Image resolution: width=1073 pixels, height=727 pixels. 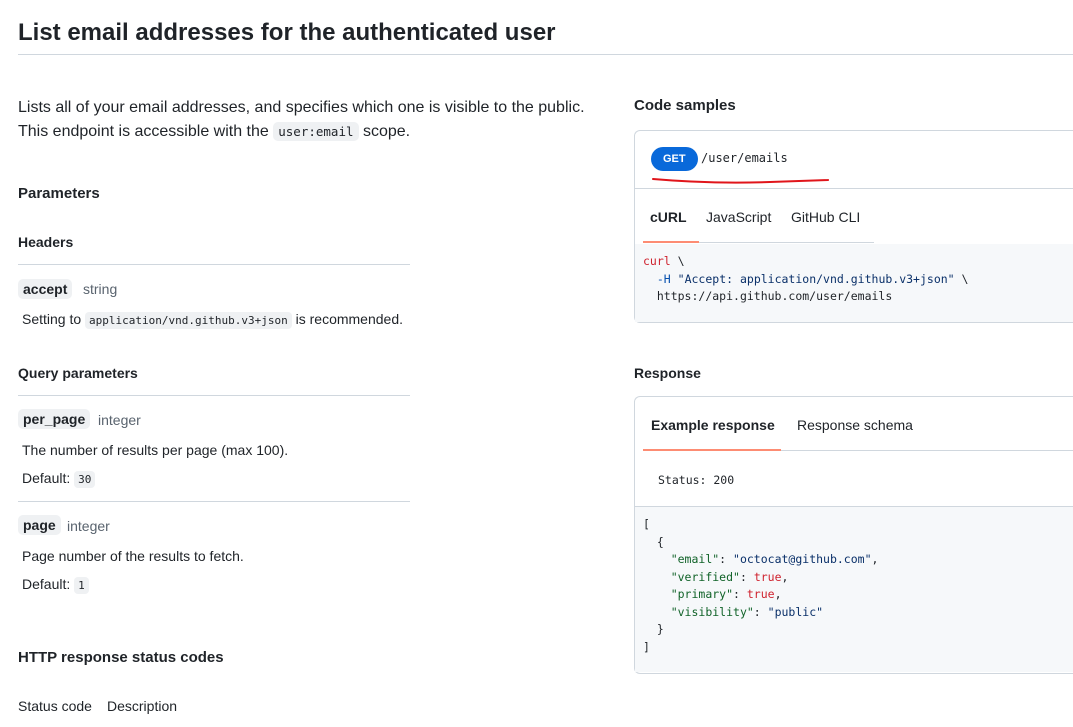 I want to click on curl-header-flag: -H, so click(x=663, y=278).